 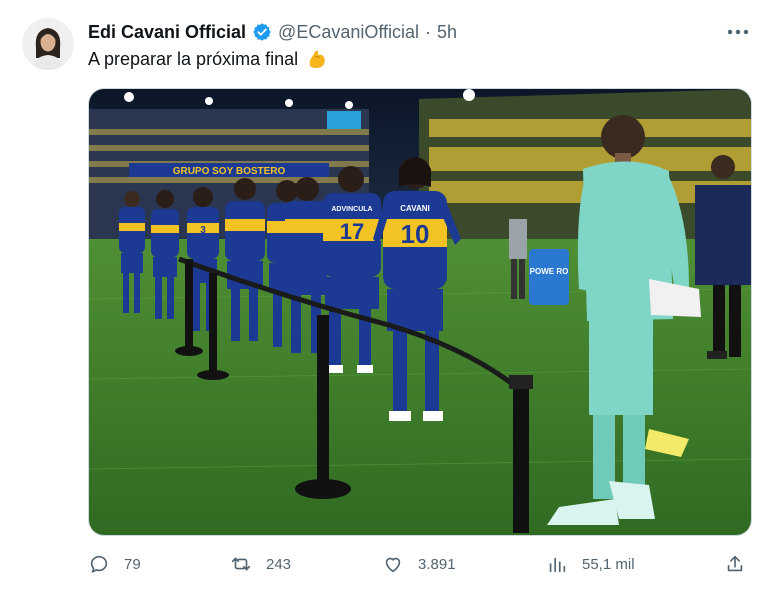 What do you see at coordinates (241, 564) in the screenshot?
I see `retweet-icon` at bounding box center [241, 564].